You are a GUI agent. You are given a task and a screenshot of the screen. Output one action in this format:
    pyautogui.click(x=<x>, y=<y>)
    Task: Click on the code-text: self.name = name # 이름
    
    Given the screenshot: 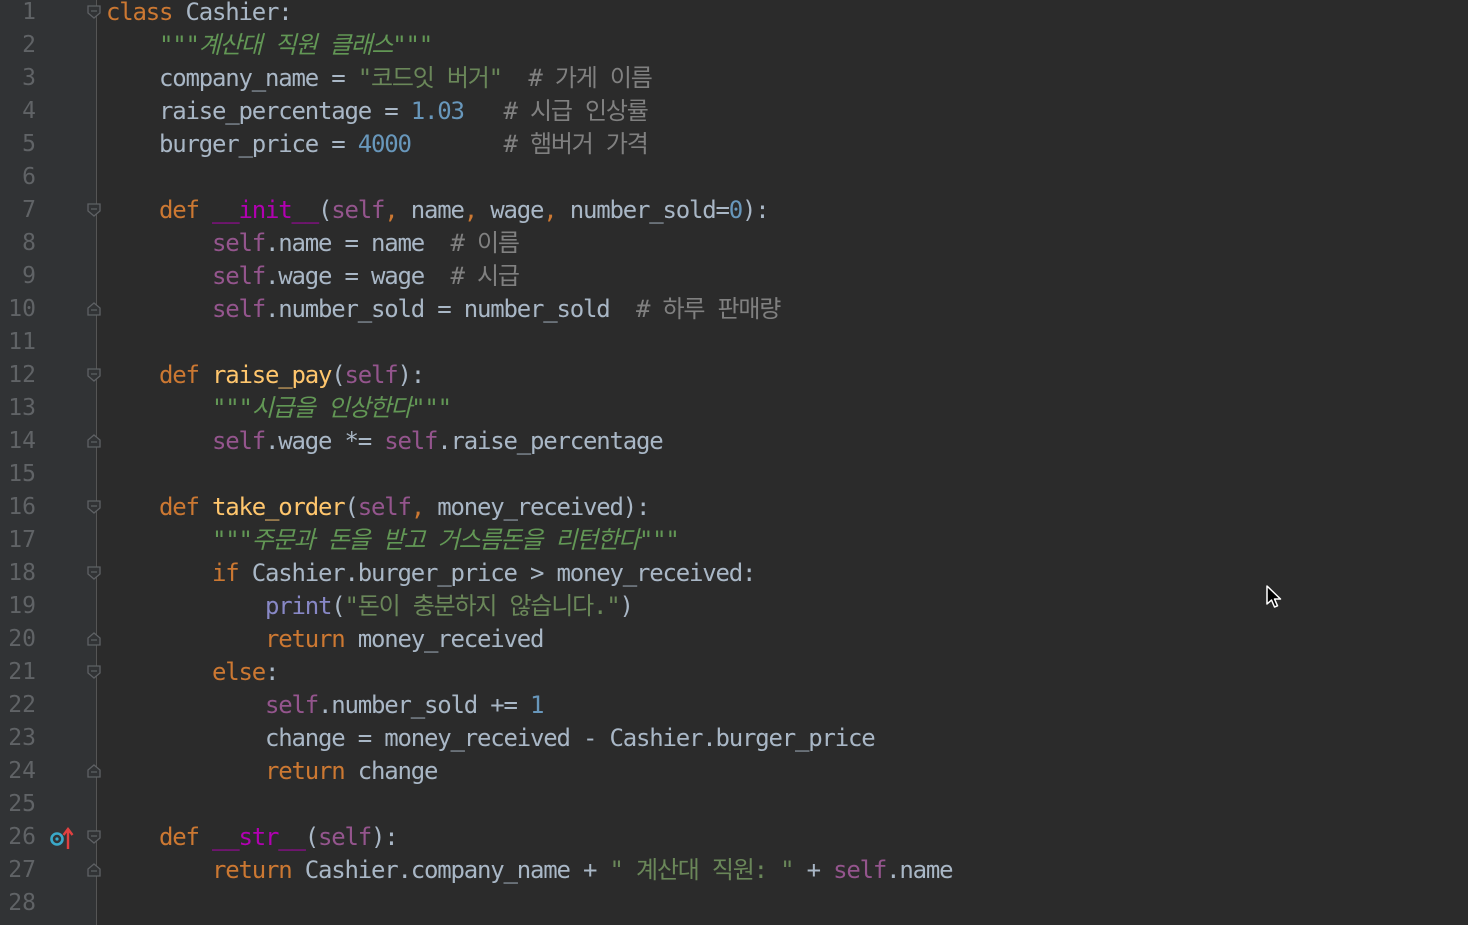 What is the action you would take?
    pyautogui.click(x=313, y=243)
    